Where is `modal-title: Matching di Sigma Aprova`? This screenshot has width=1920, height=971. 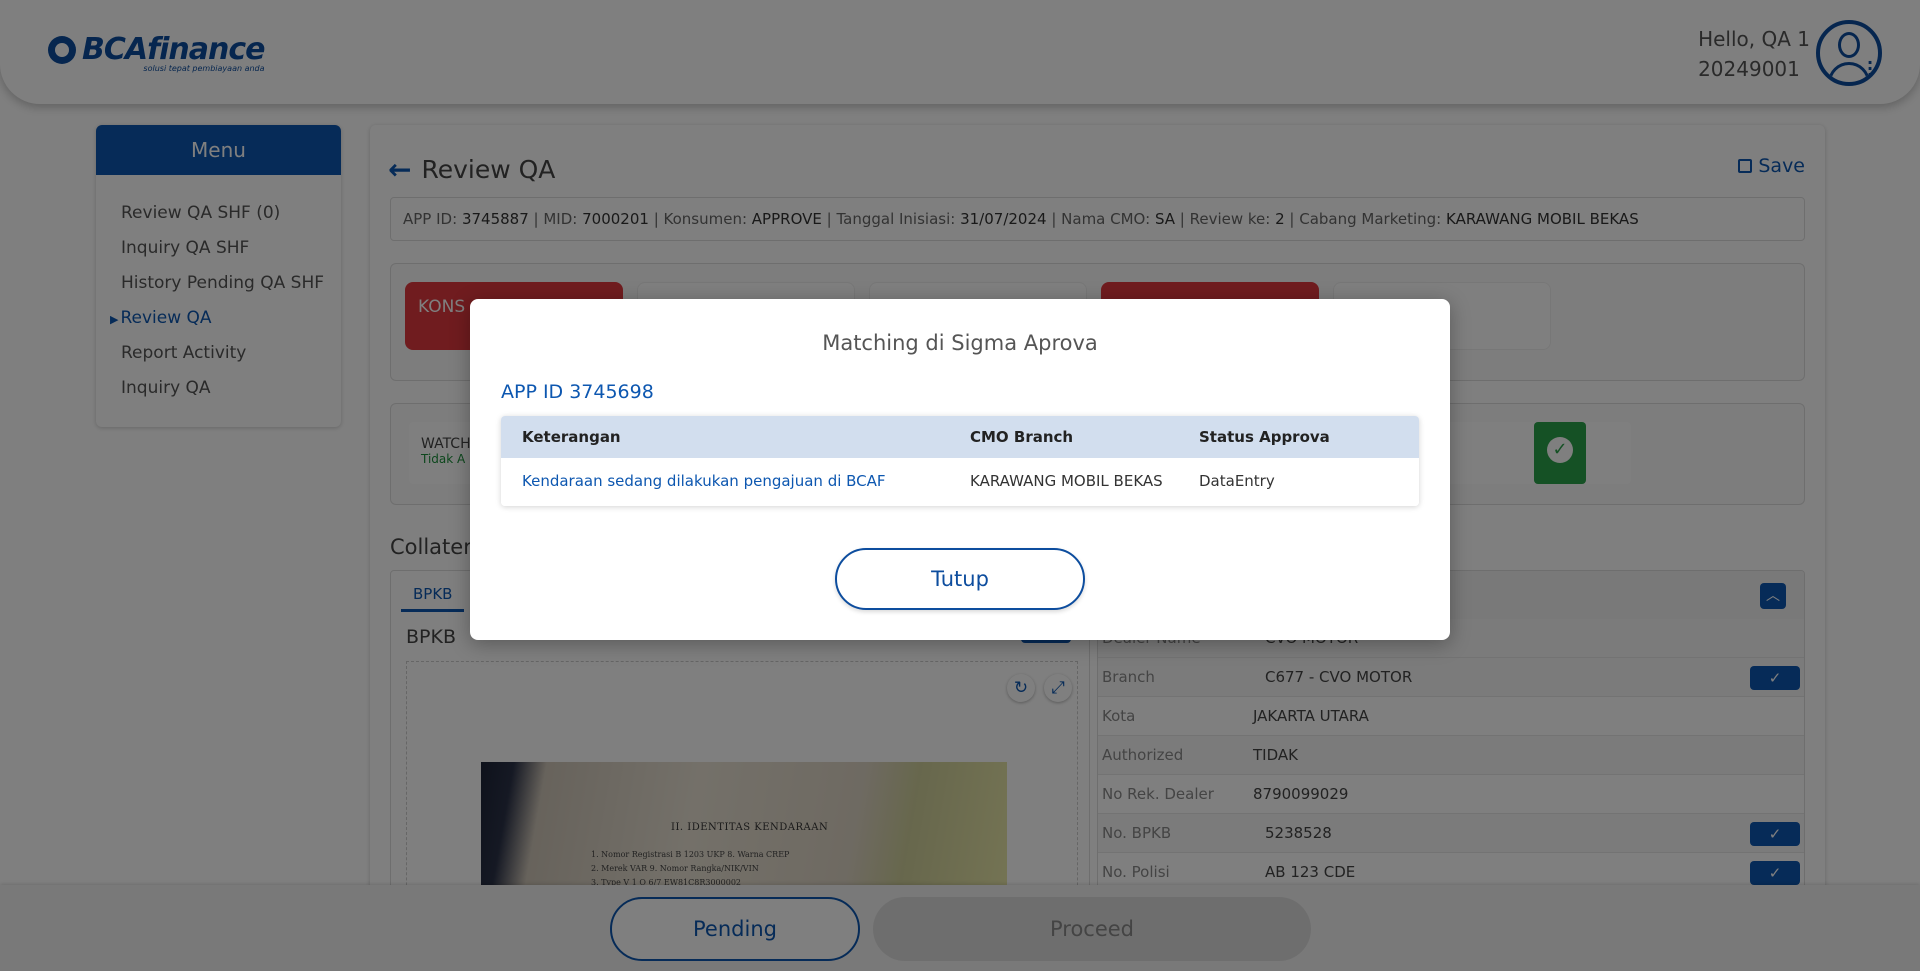 modal-title: Matching di Sigma Aprova is located at coordinates (960, 343).